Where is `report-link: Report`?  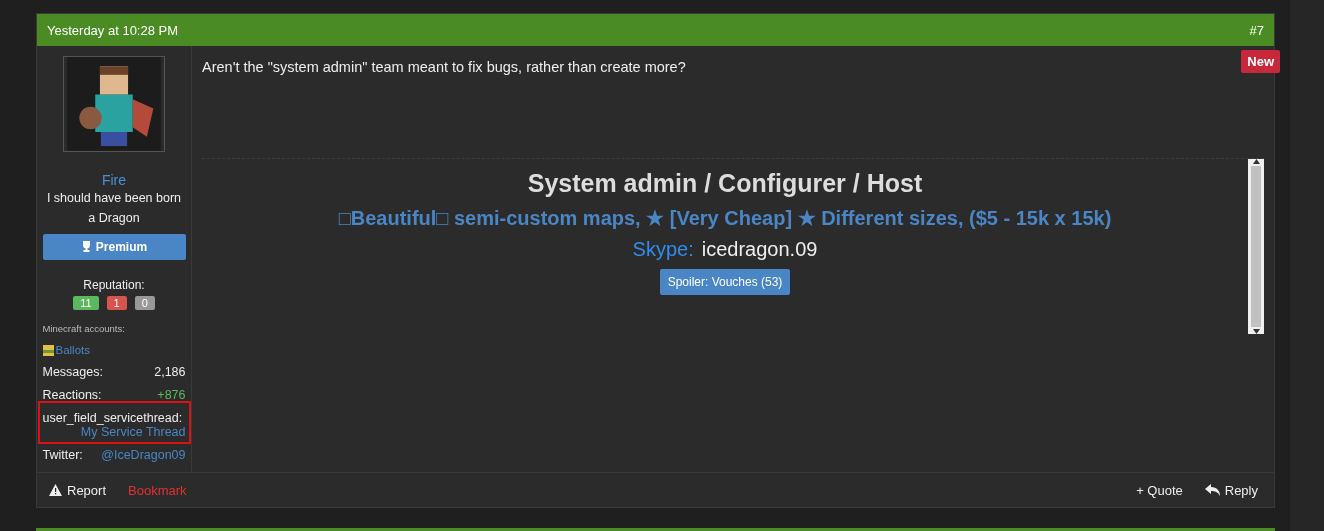 report-link: Report is located at coordinates (78, 490).